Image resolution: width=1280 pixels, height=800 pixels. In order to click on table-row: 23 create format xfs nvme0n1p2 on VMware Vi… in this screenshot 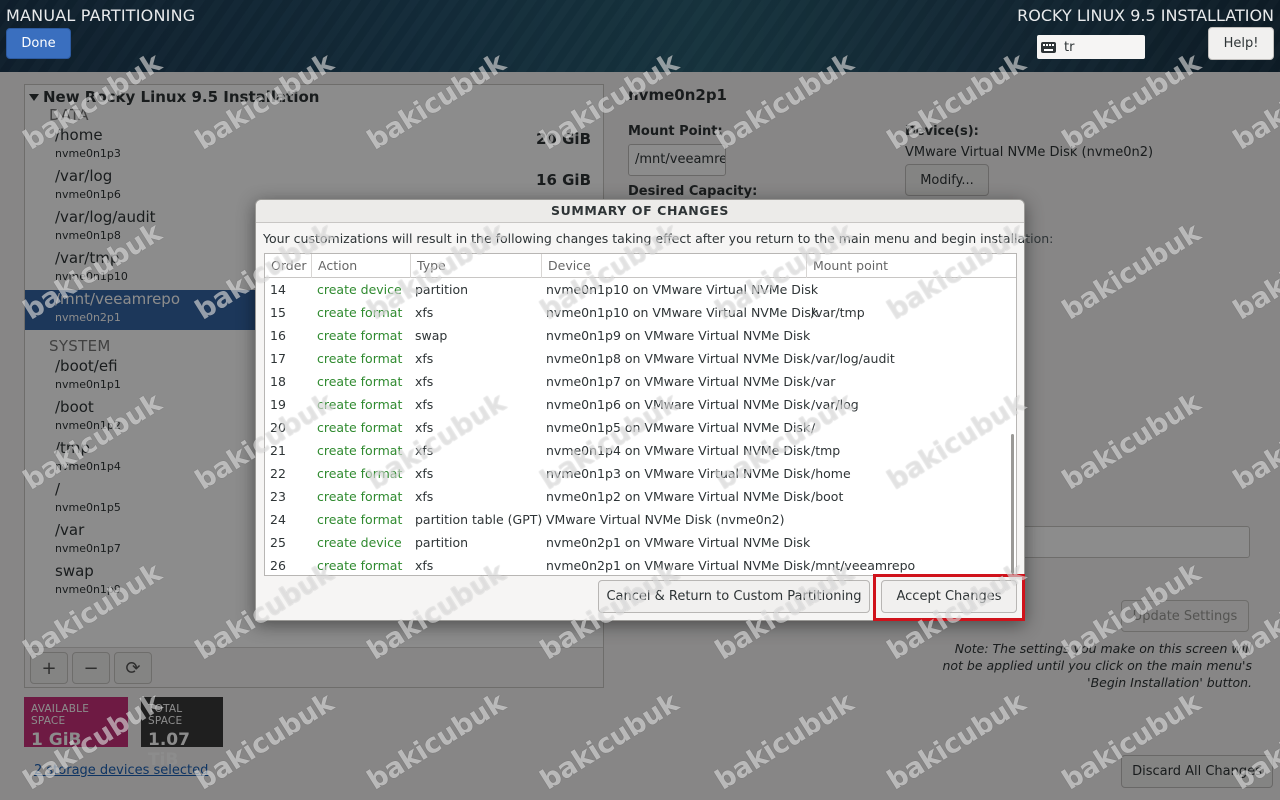, I will do `click(640, 497)`.